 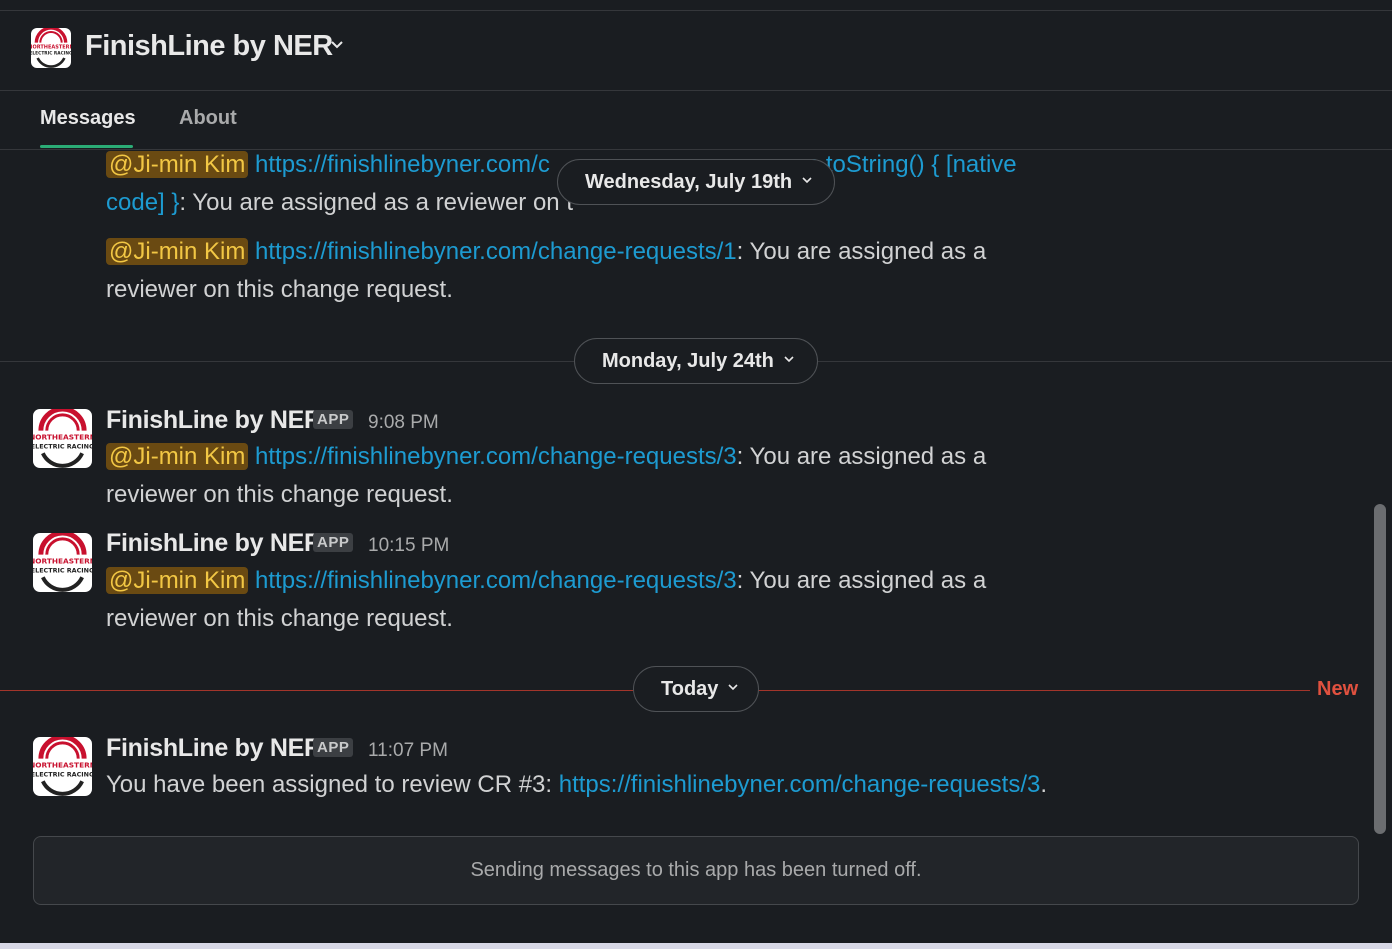 What do you see at coordinates (208, 118) in the screenshot?
I see `tab-about: About` at bounding box center [208, 118].